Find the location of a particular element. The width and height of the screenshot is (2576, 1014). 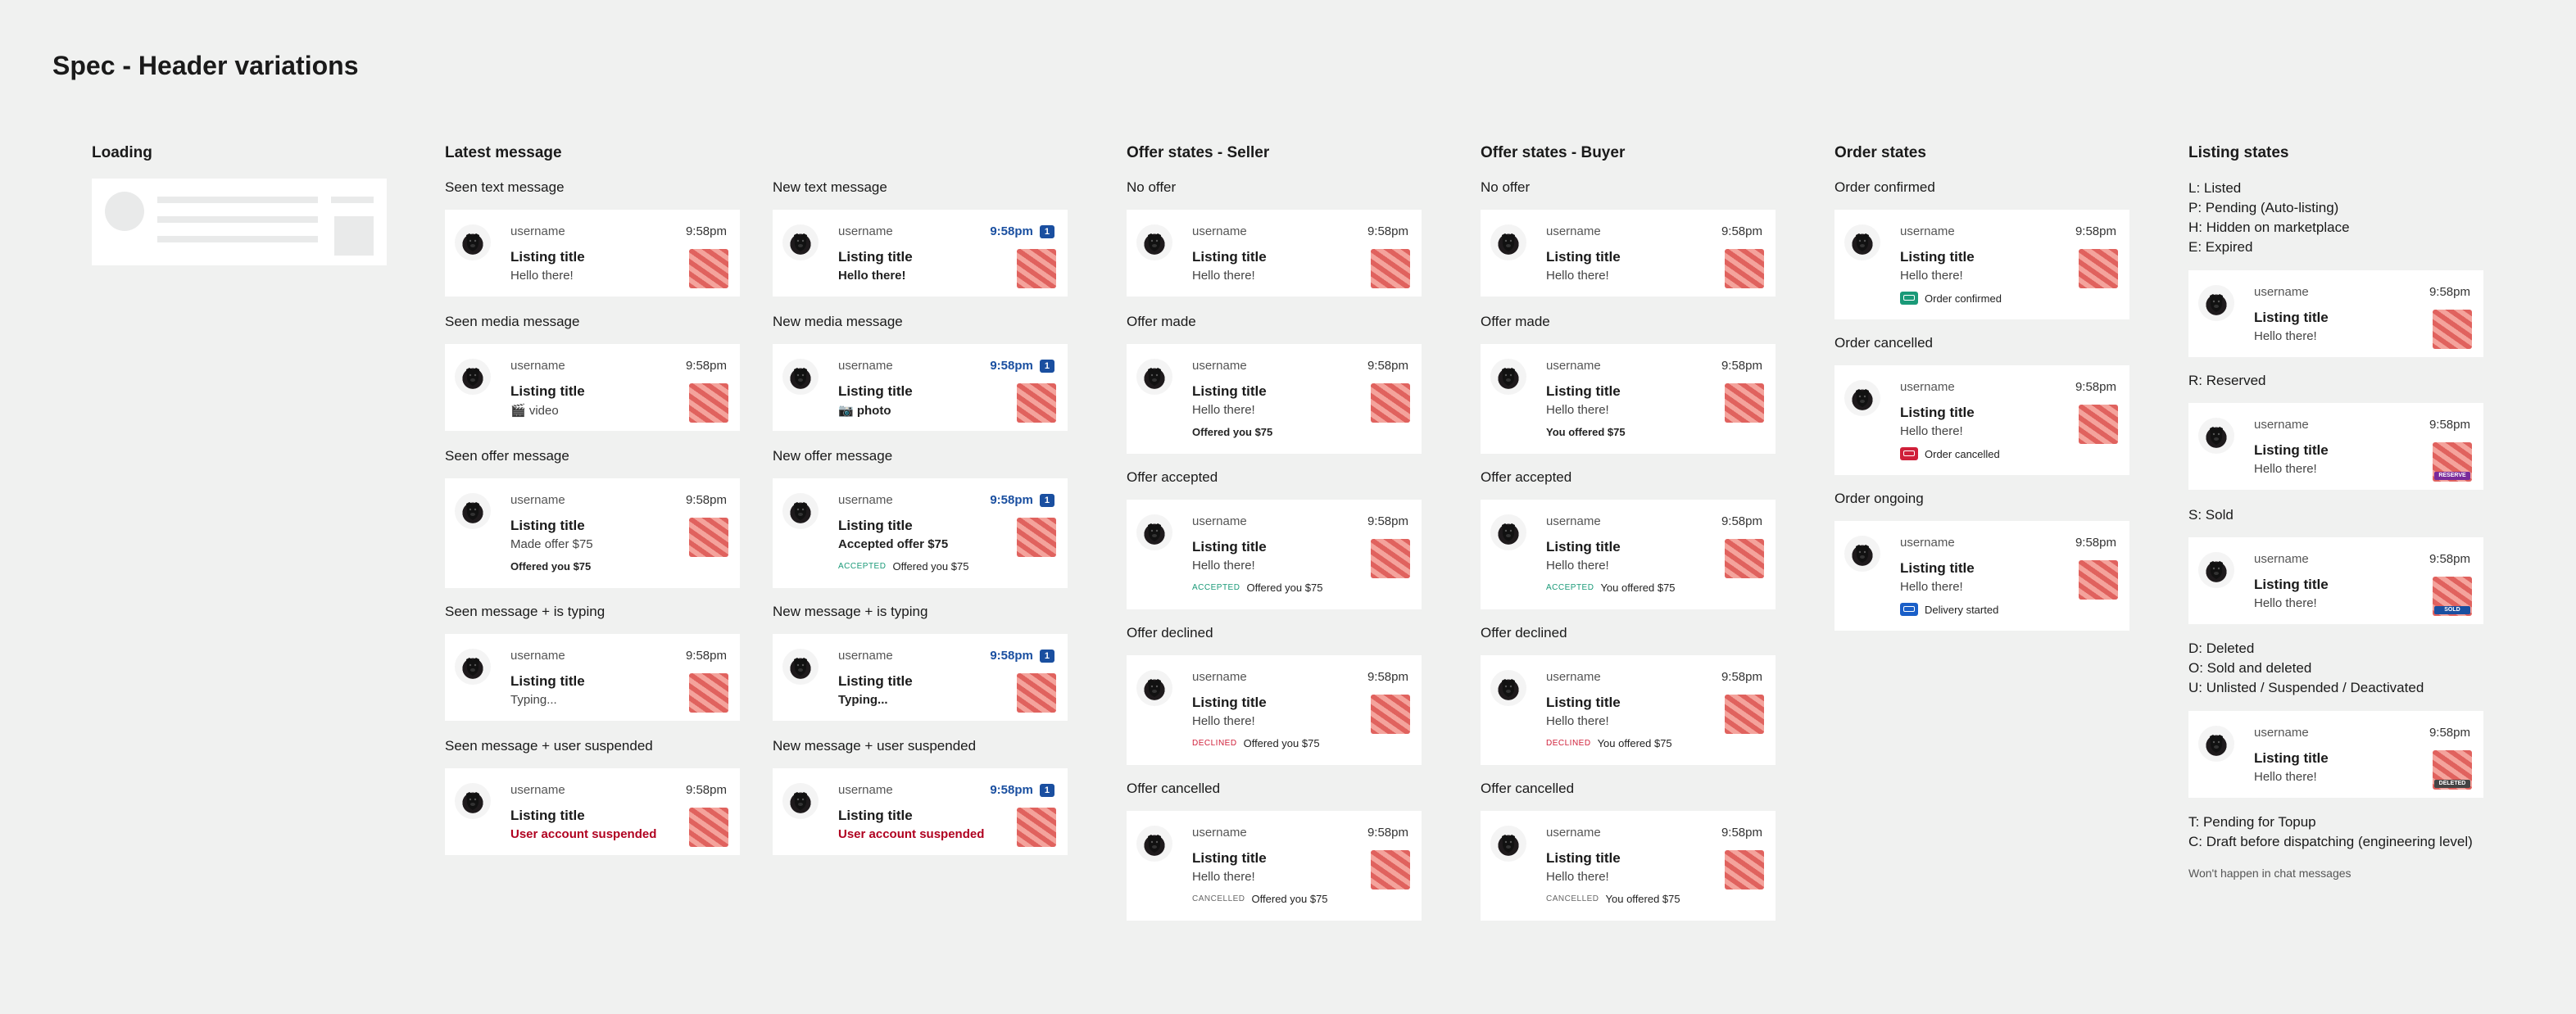

legend-line: L: Listed is located at coordinates (2215, 188).